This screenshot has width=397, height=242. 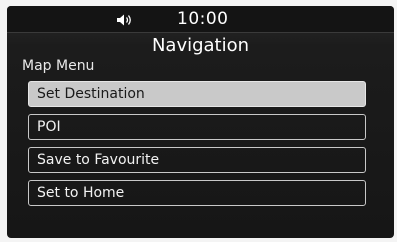 What do you see at coordinates (197, 193) in the screenshot?
I see `menu-item-set-to-home: Set to Home` at bounding box center [197, 193].